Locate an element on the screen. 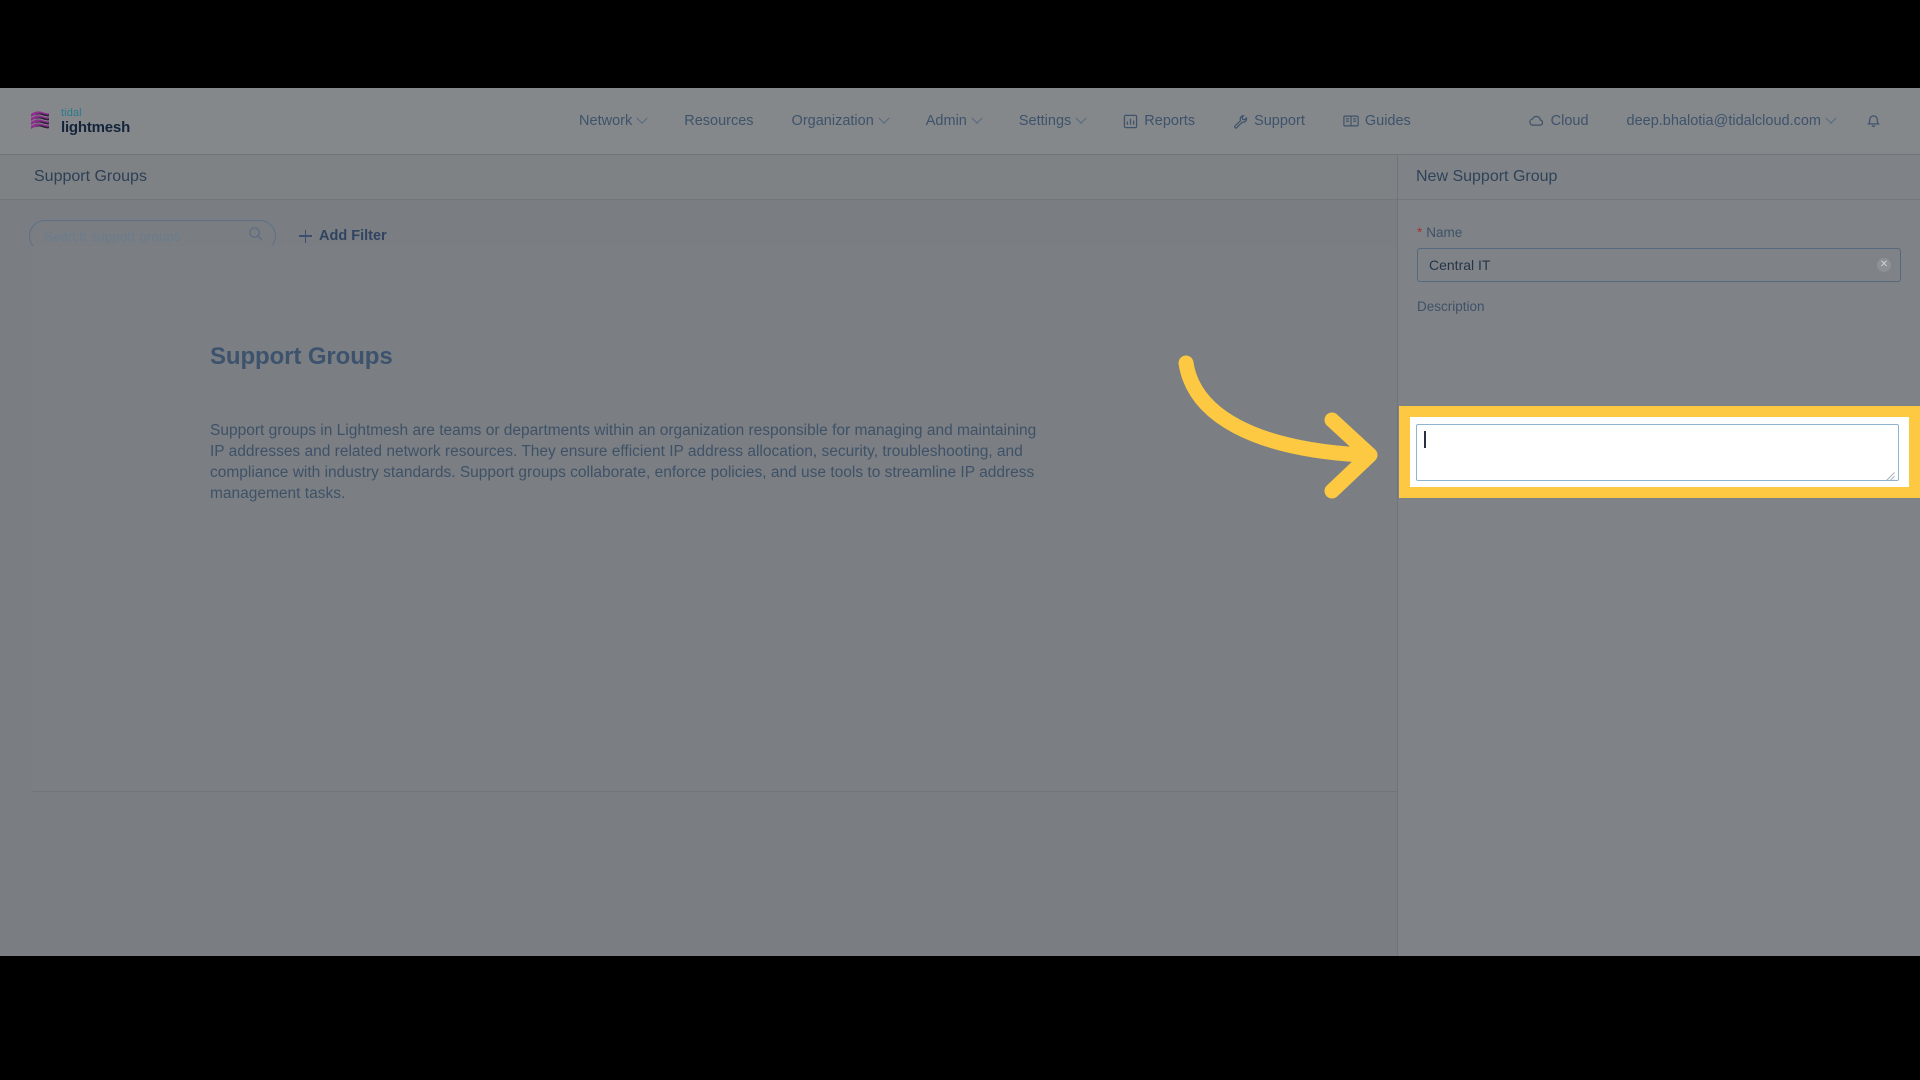 This screenshot has width=1920, height=1080. add-filter-button: Add Filter is located at coordinates (343, 236).